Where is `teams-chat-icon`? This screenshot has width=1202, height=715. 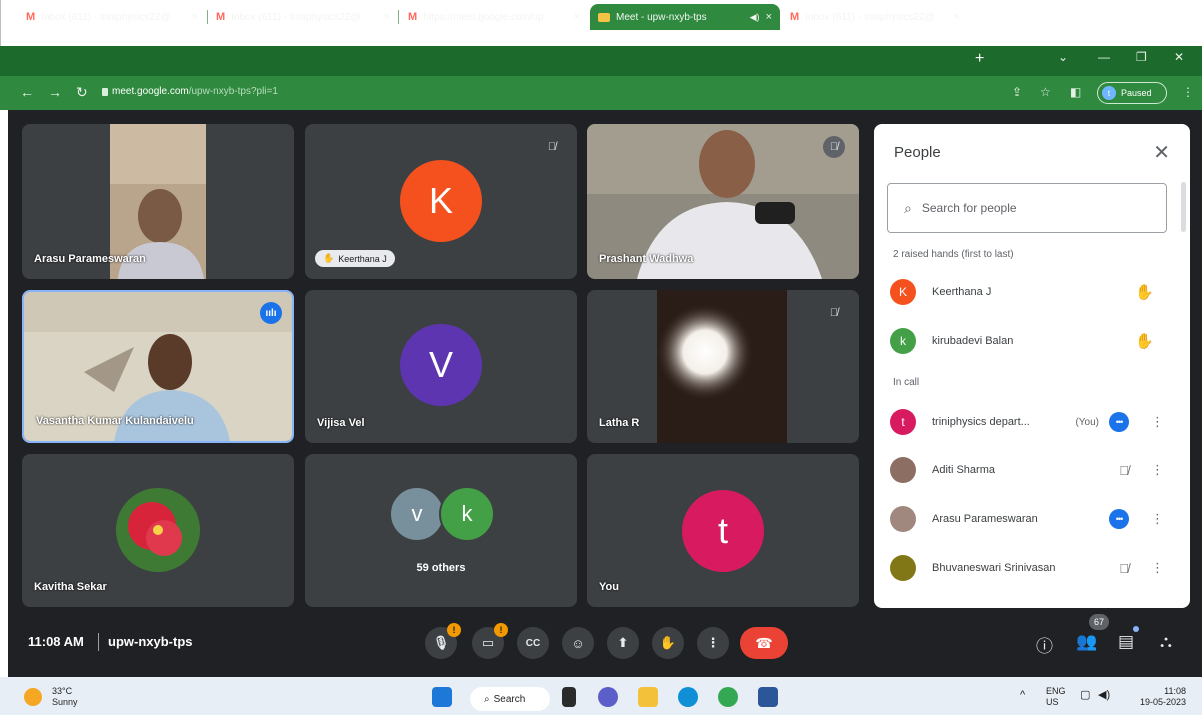 teams-chat-icon is located at coordinates (608, 697).